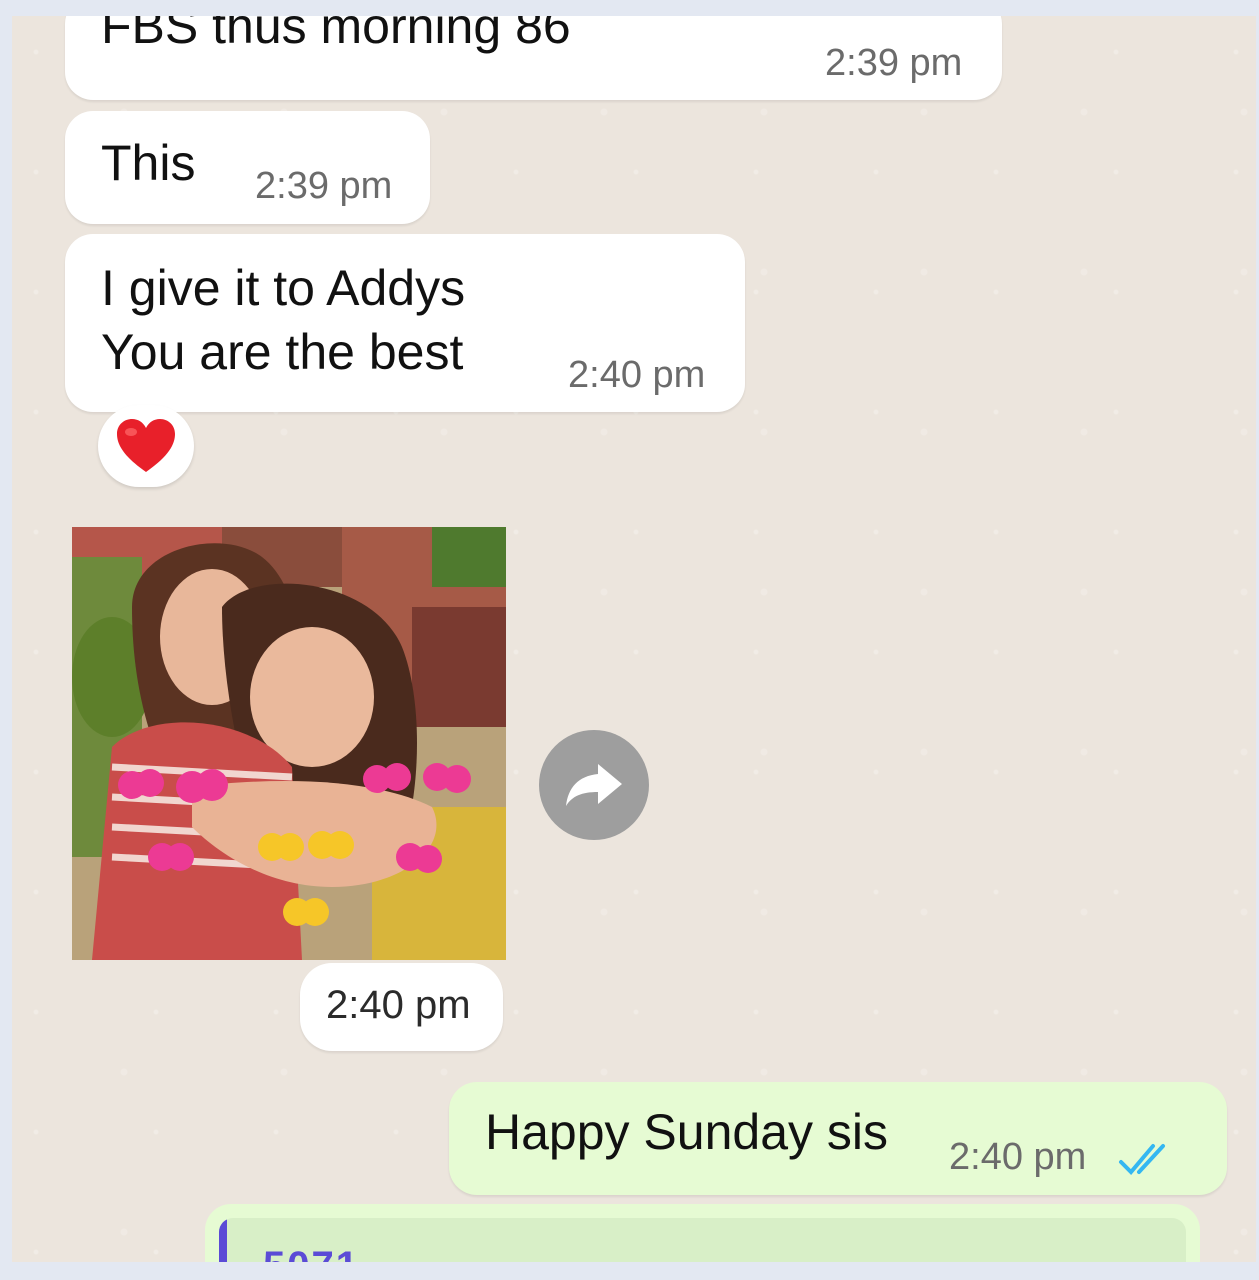 The width and height of the screenshot is (1259, 1280). Describe the element at coordinates (702, 1240) in the screenshot. I see `quote-inner: 5071` at that location.